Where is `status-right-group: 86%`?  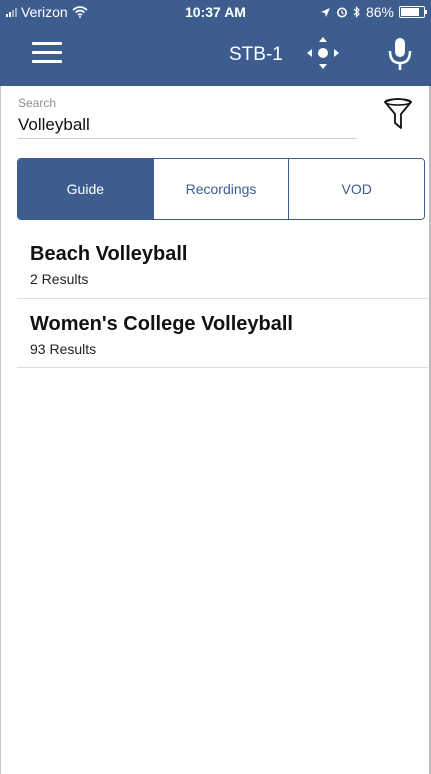 status-right-group: 86% is located at coordinates (373, 12).